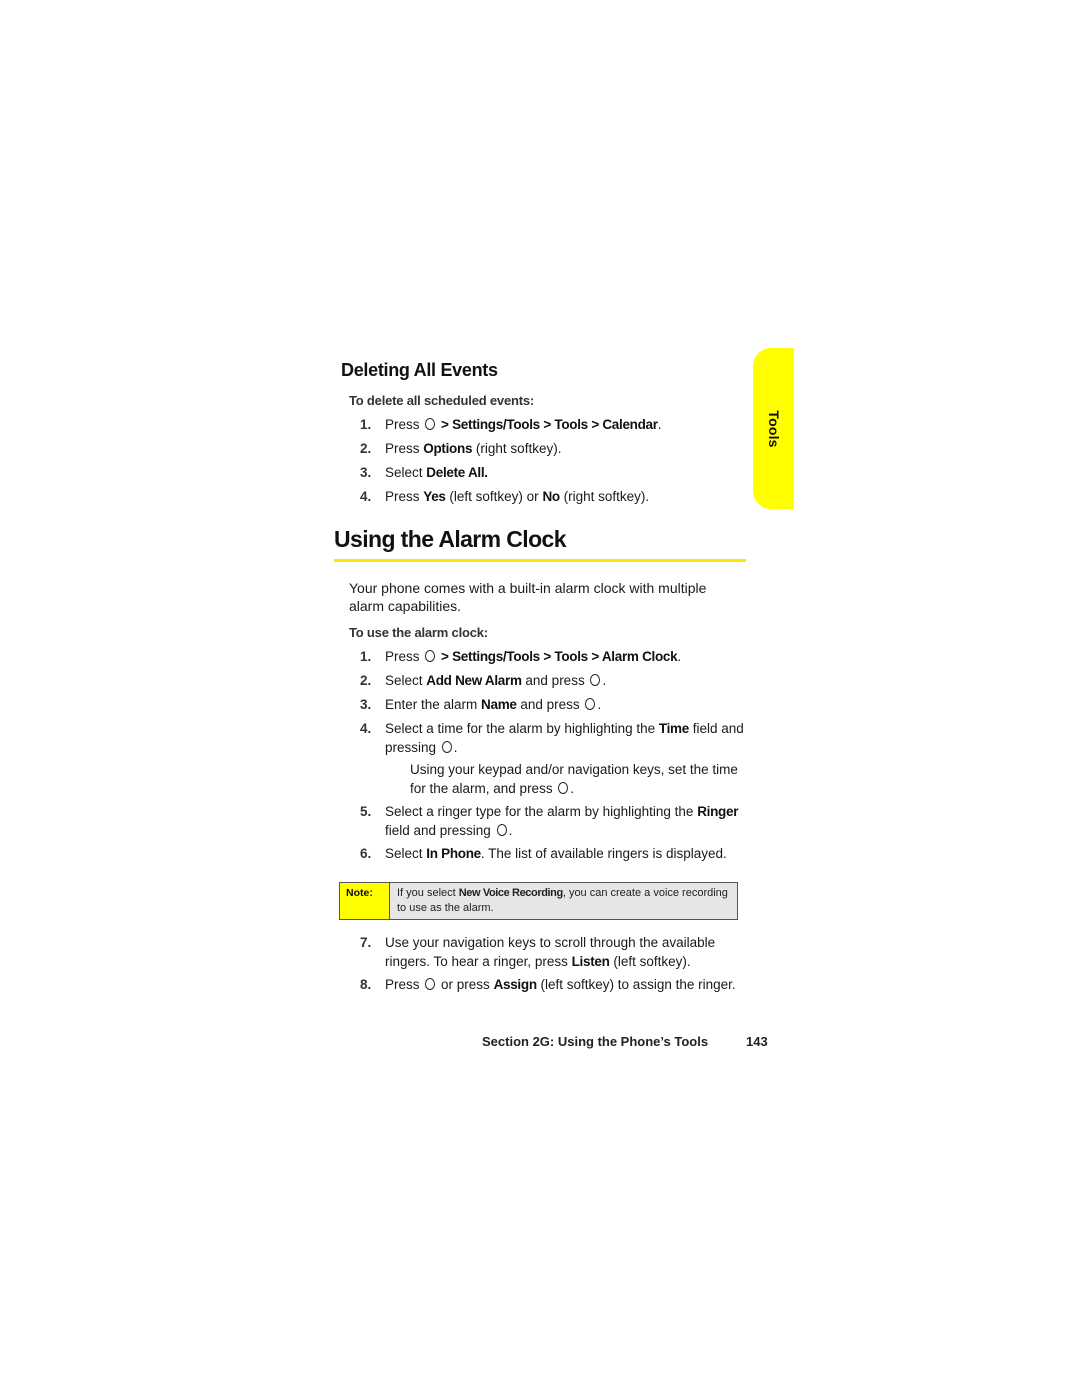 The image size is (1080, 1397). Describe the element at coordinates (419, 370) in the screenshot. I see `deleting-events-heading: Deleting All Events` at that location.